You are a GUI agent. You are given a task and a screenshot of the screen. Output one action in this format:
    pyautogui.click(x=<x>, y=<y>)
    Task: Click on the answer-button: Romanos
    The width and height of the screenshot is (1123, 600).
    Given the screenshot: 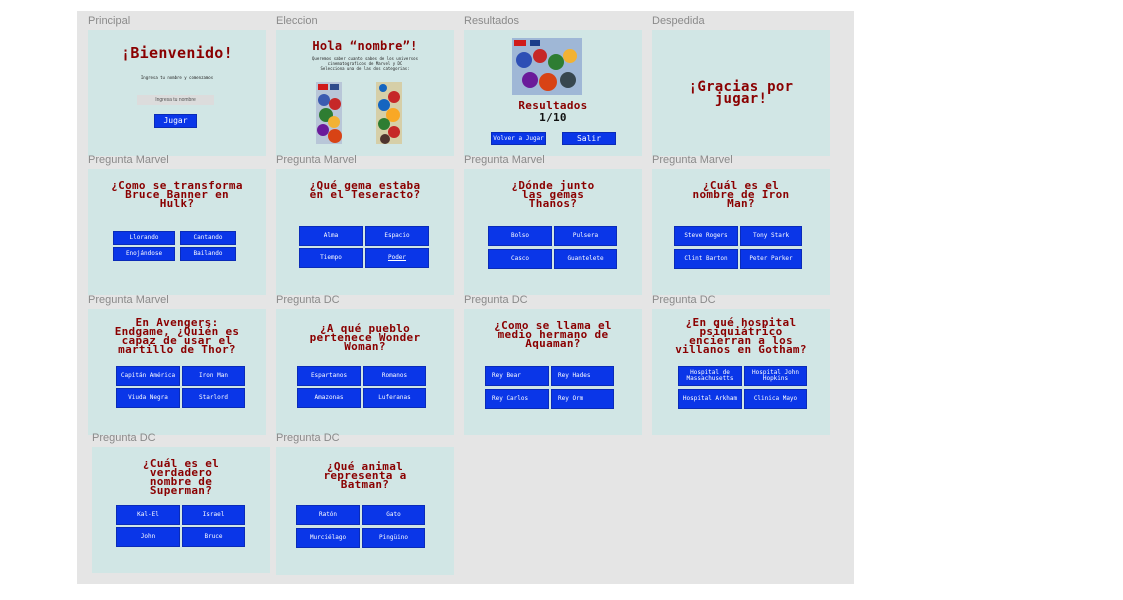 What is the action you would take?
    pyautogui.click(x=394, y=376)
    